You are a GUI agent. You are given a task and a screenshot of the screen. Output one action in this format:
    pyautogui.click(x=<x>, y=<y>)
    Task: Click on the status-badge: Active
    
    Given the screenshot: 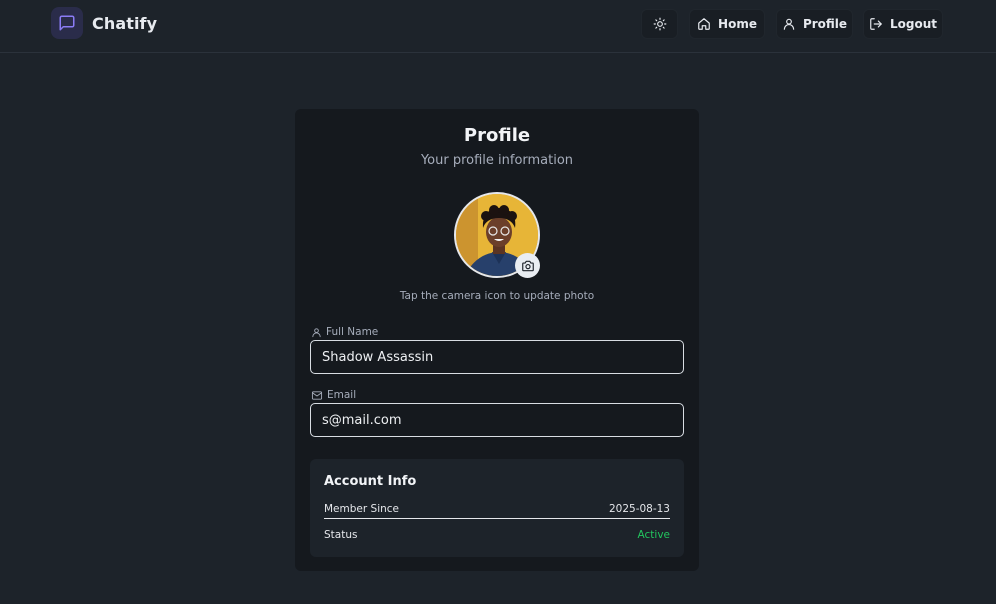 What is the action you would take?
    pyautogui.click(x=653, y=535)
    